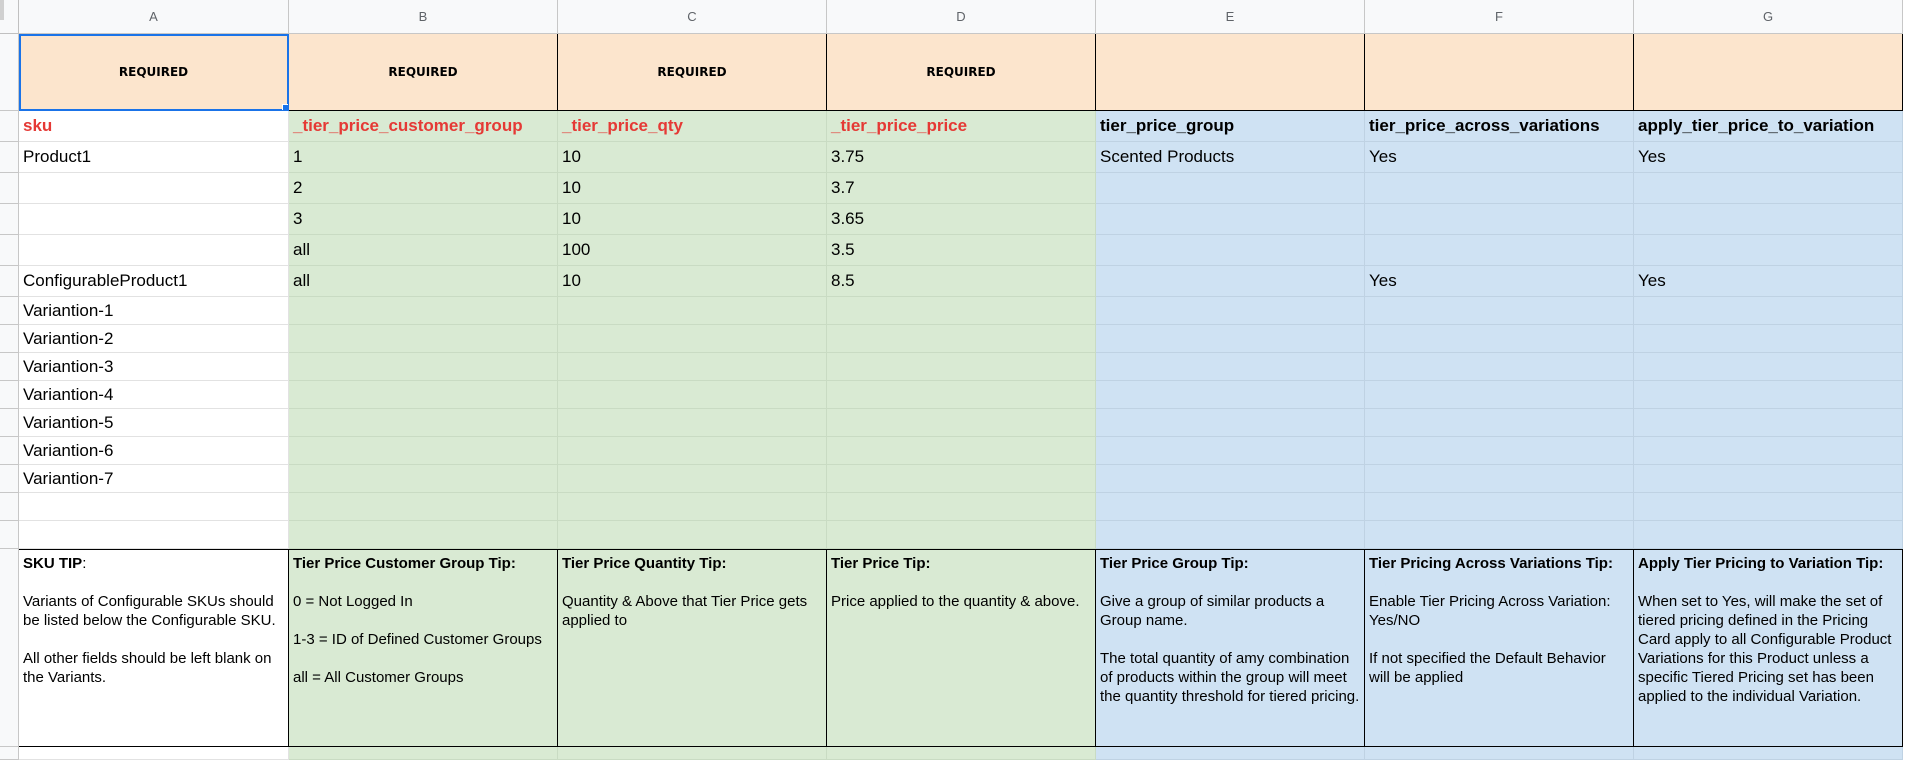  What do you see at coordinates (154, 157) in the screenshot?
I see `cell: Product1` at bounding box center [154, 157].